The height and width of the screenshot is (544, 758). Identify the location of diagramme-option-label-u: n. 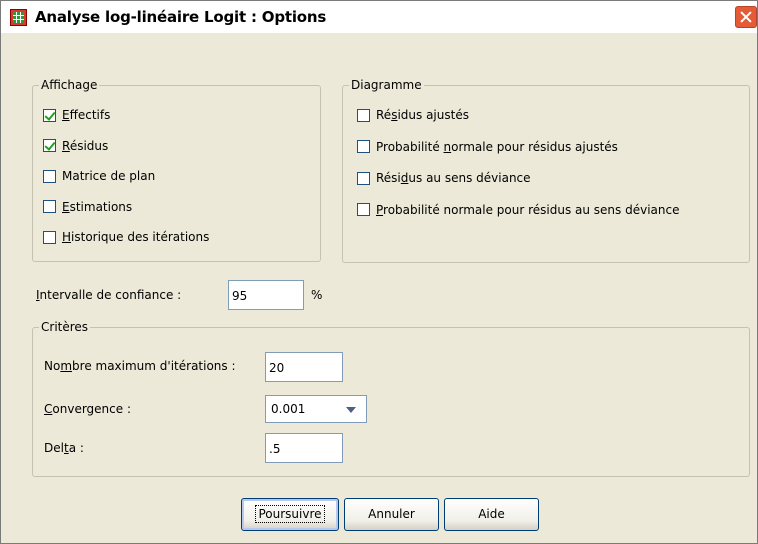
(447, 146).